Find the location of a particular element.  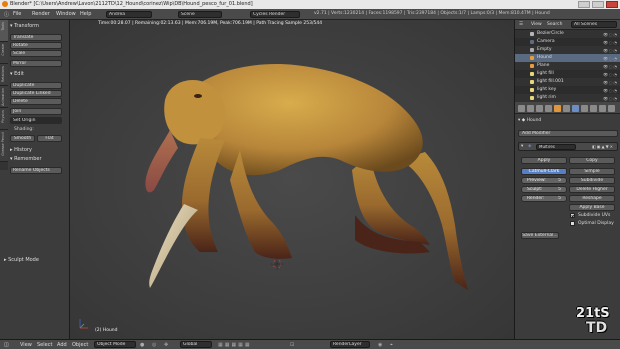

3d-cursor-icon is located at coordinates (277, 264).